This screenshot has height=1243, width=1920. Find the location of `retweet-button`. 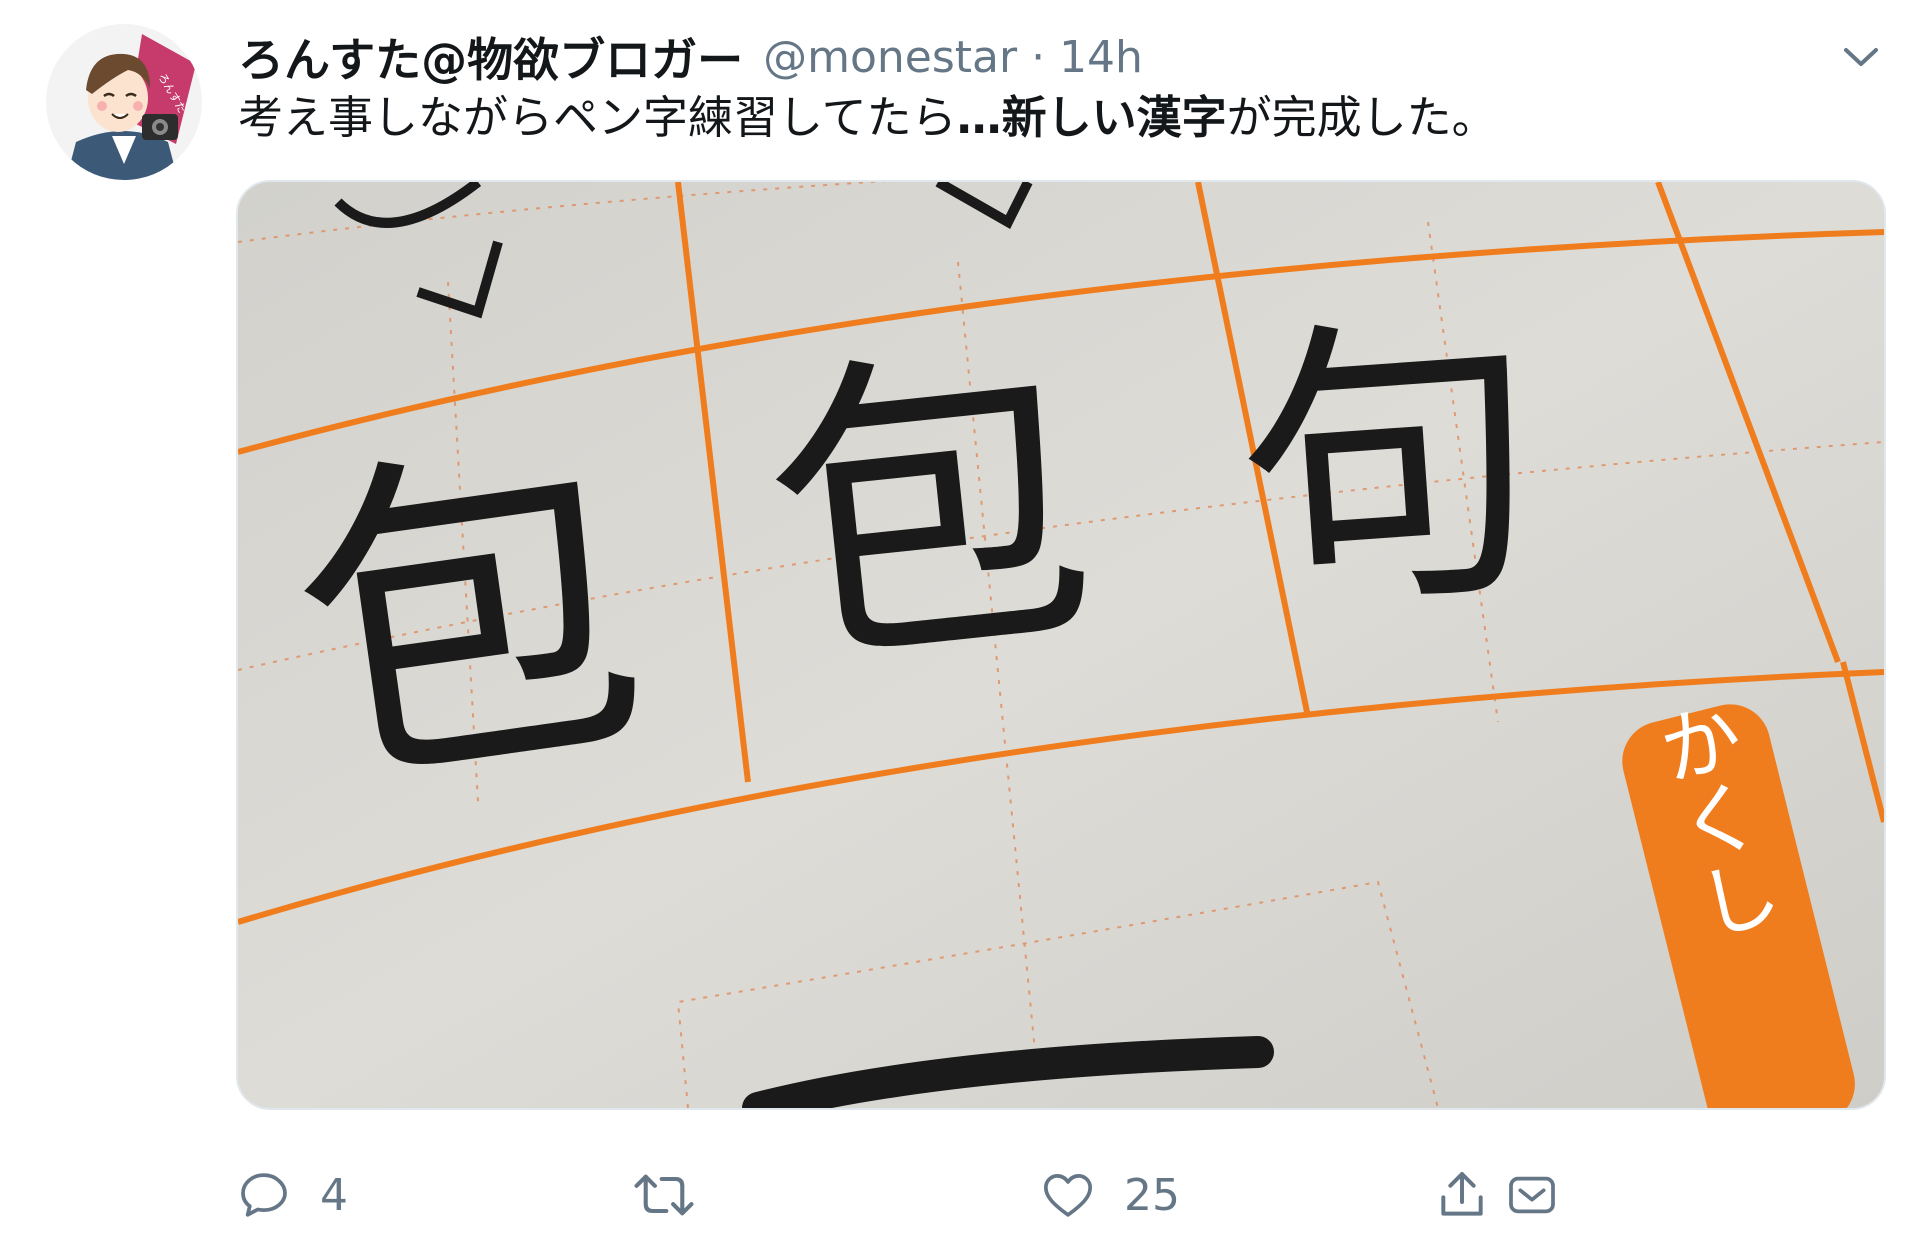

retweet-button is located at coordinates (678, 1195).